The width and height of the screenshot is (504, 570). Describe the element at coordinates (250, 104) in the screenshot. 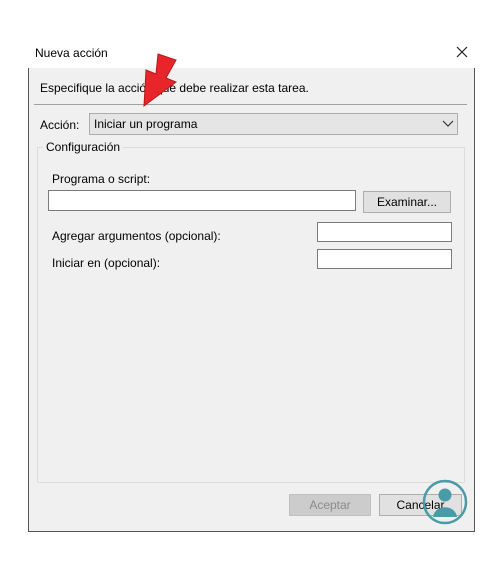

I see `separator` at that location.